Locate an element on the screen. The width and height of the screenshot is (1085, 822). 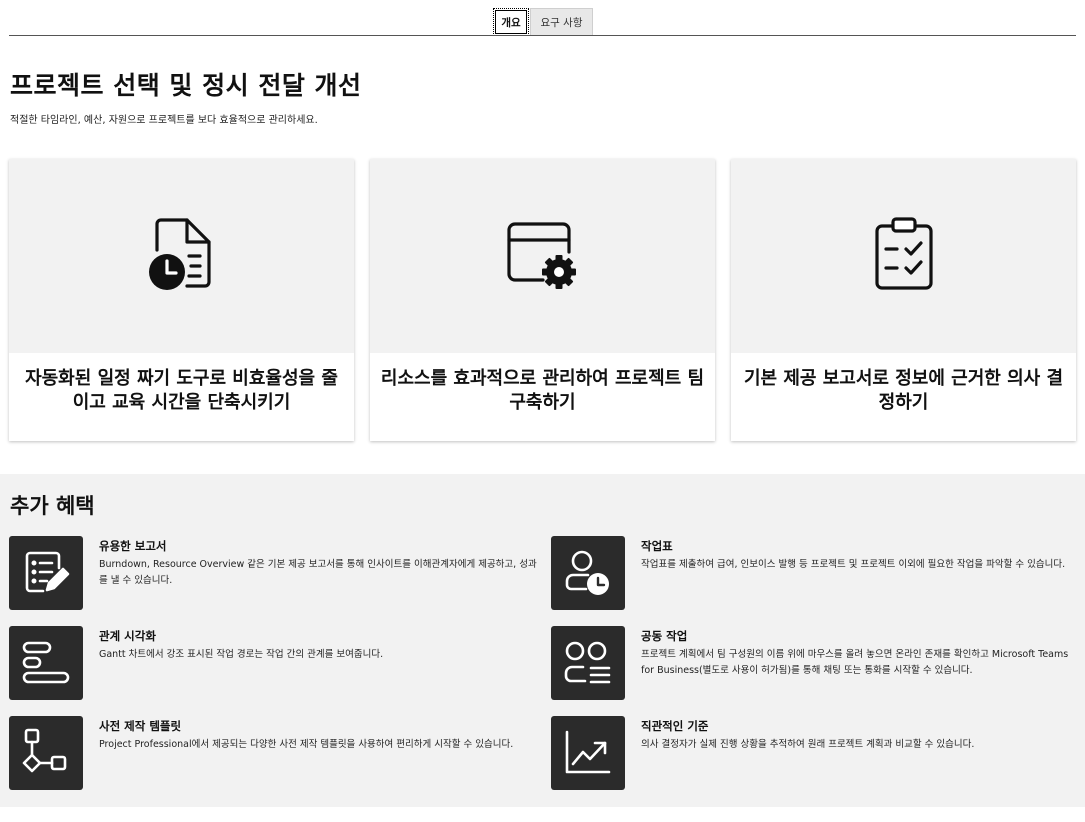
tab-bar: 개요 요구 사항 is located at coordinates (542, 21).